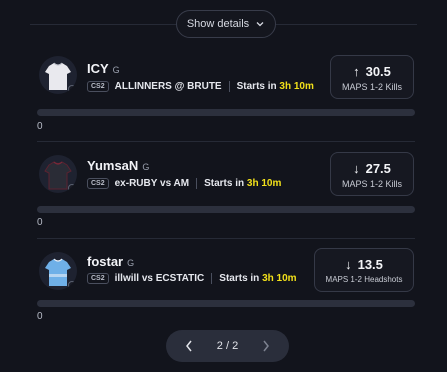 This screenshot has width=447, height=372. Describe the element at coordinates (356, 71) in the screenshot. I see `arrow-up-icon: ↑` at that location.